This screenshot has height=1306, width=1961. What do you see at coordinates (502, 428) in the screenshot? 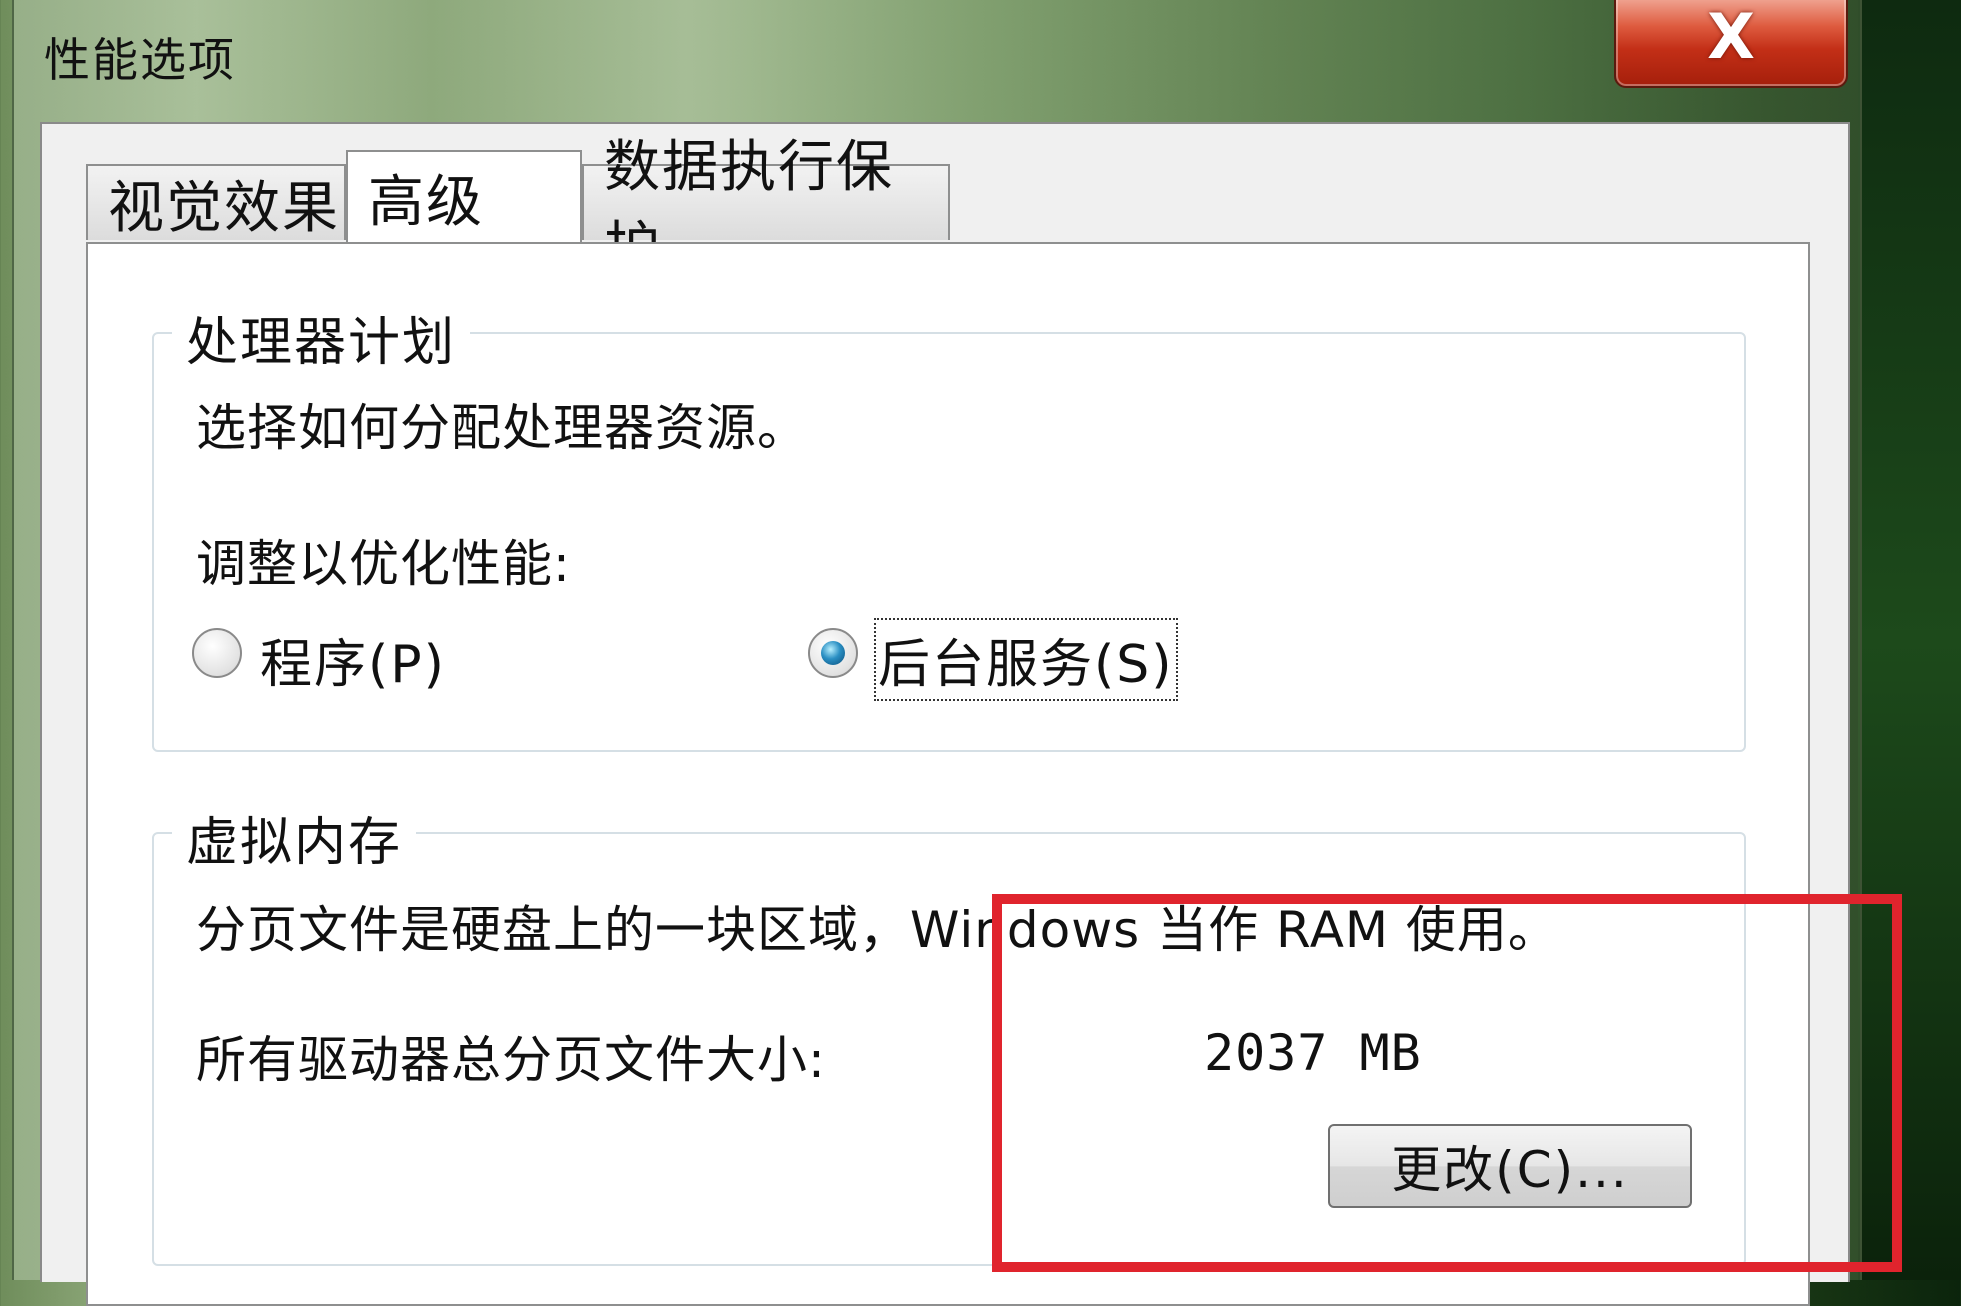
I see `processor-description: 选择如何分配处理器资源。` at bounding box center [502, 428].